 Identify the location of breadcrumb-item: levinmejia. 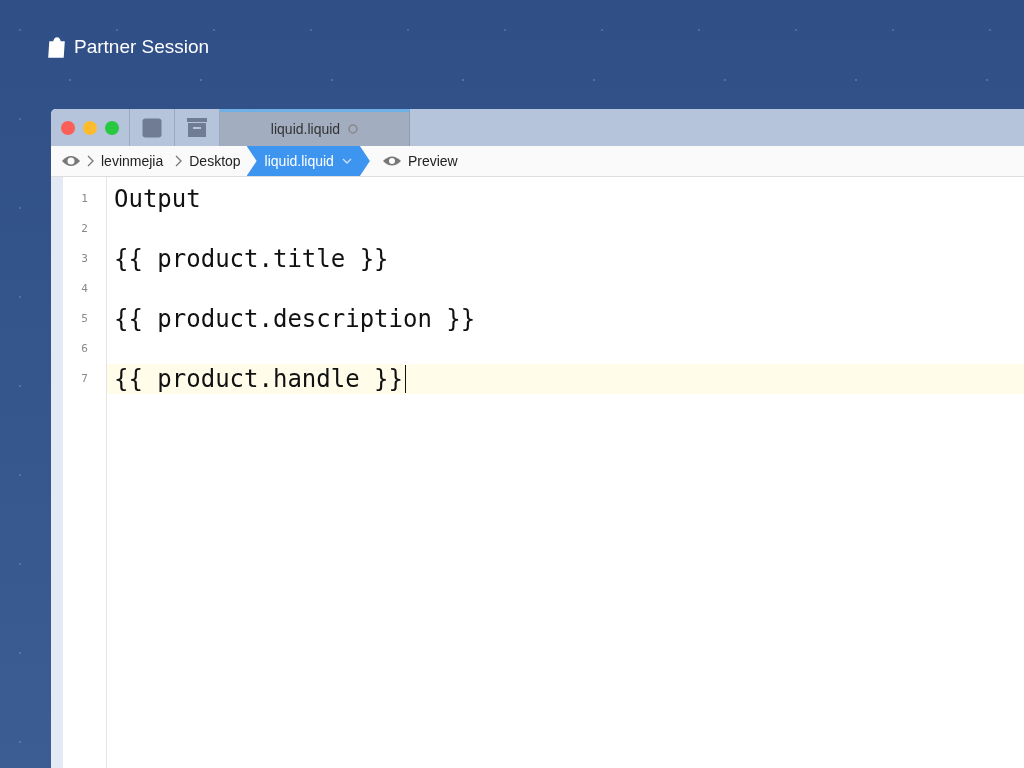
(132, 161).